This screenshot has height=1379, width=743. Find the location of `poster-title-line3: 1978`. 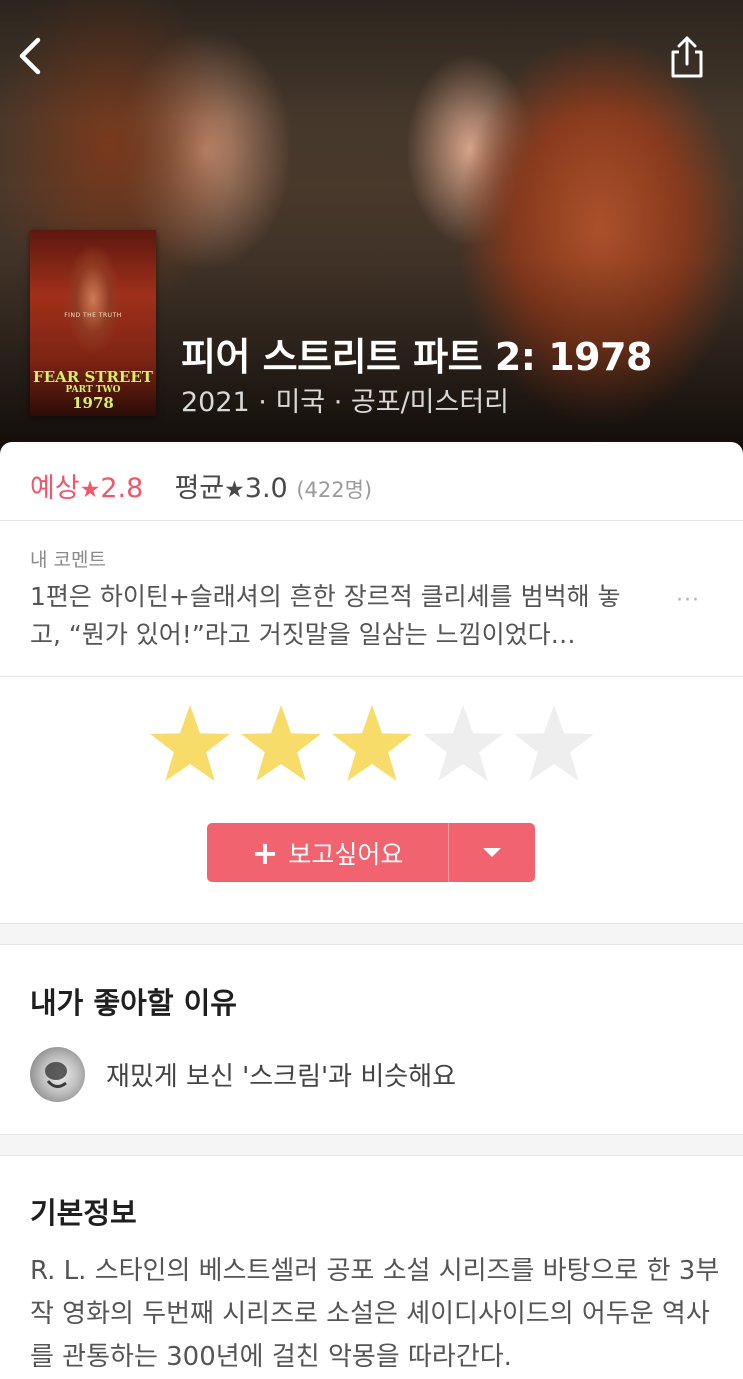

poster-title-line3: 1978 is located at coordinates (93, 403).